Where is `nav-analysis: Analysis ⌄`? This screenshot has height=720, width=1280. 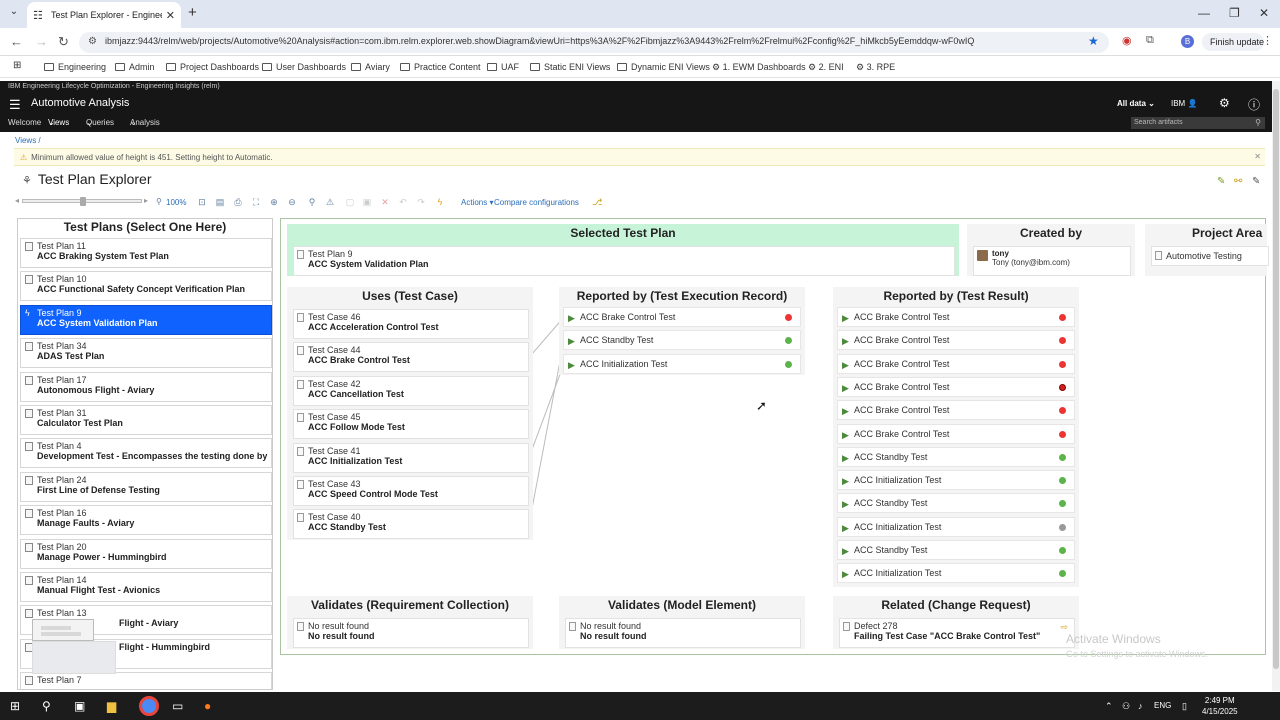
nav-analysis: Analysis ⌄ is located at coordinates (145, 122).